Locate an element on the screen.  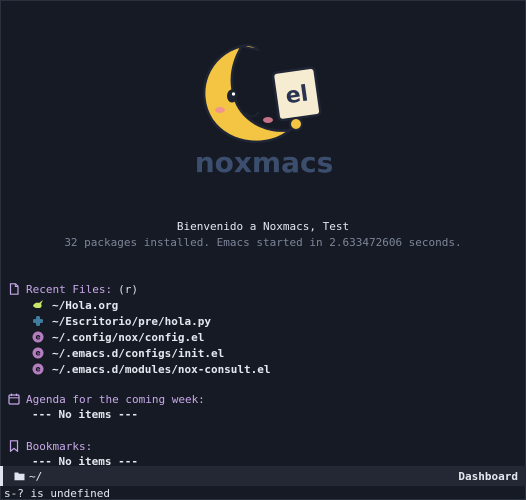
file-icon is located at coordinates (14, 289).